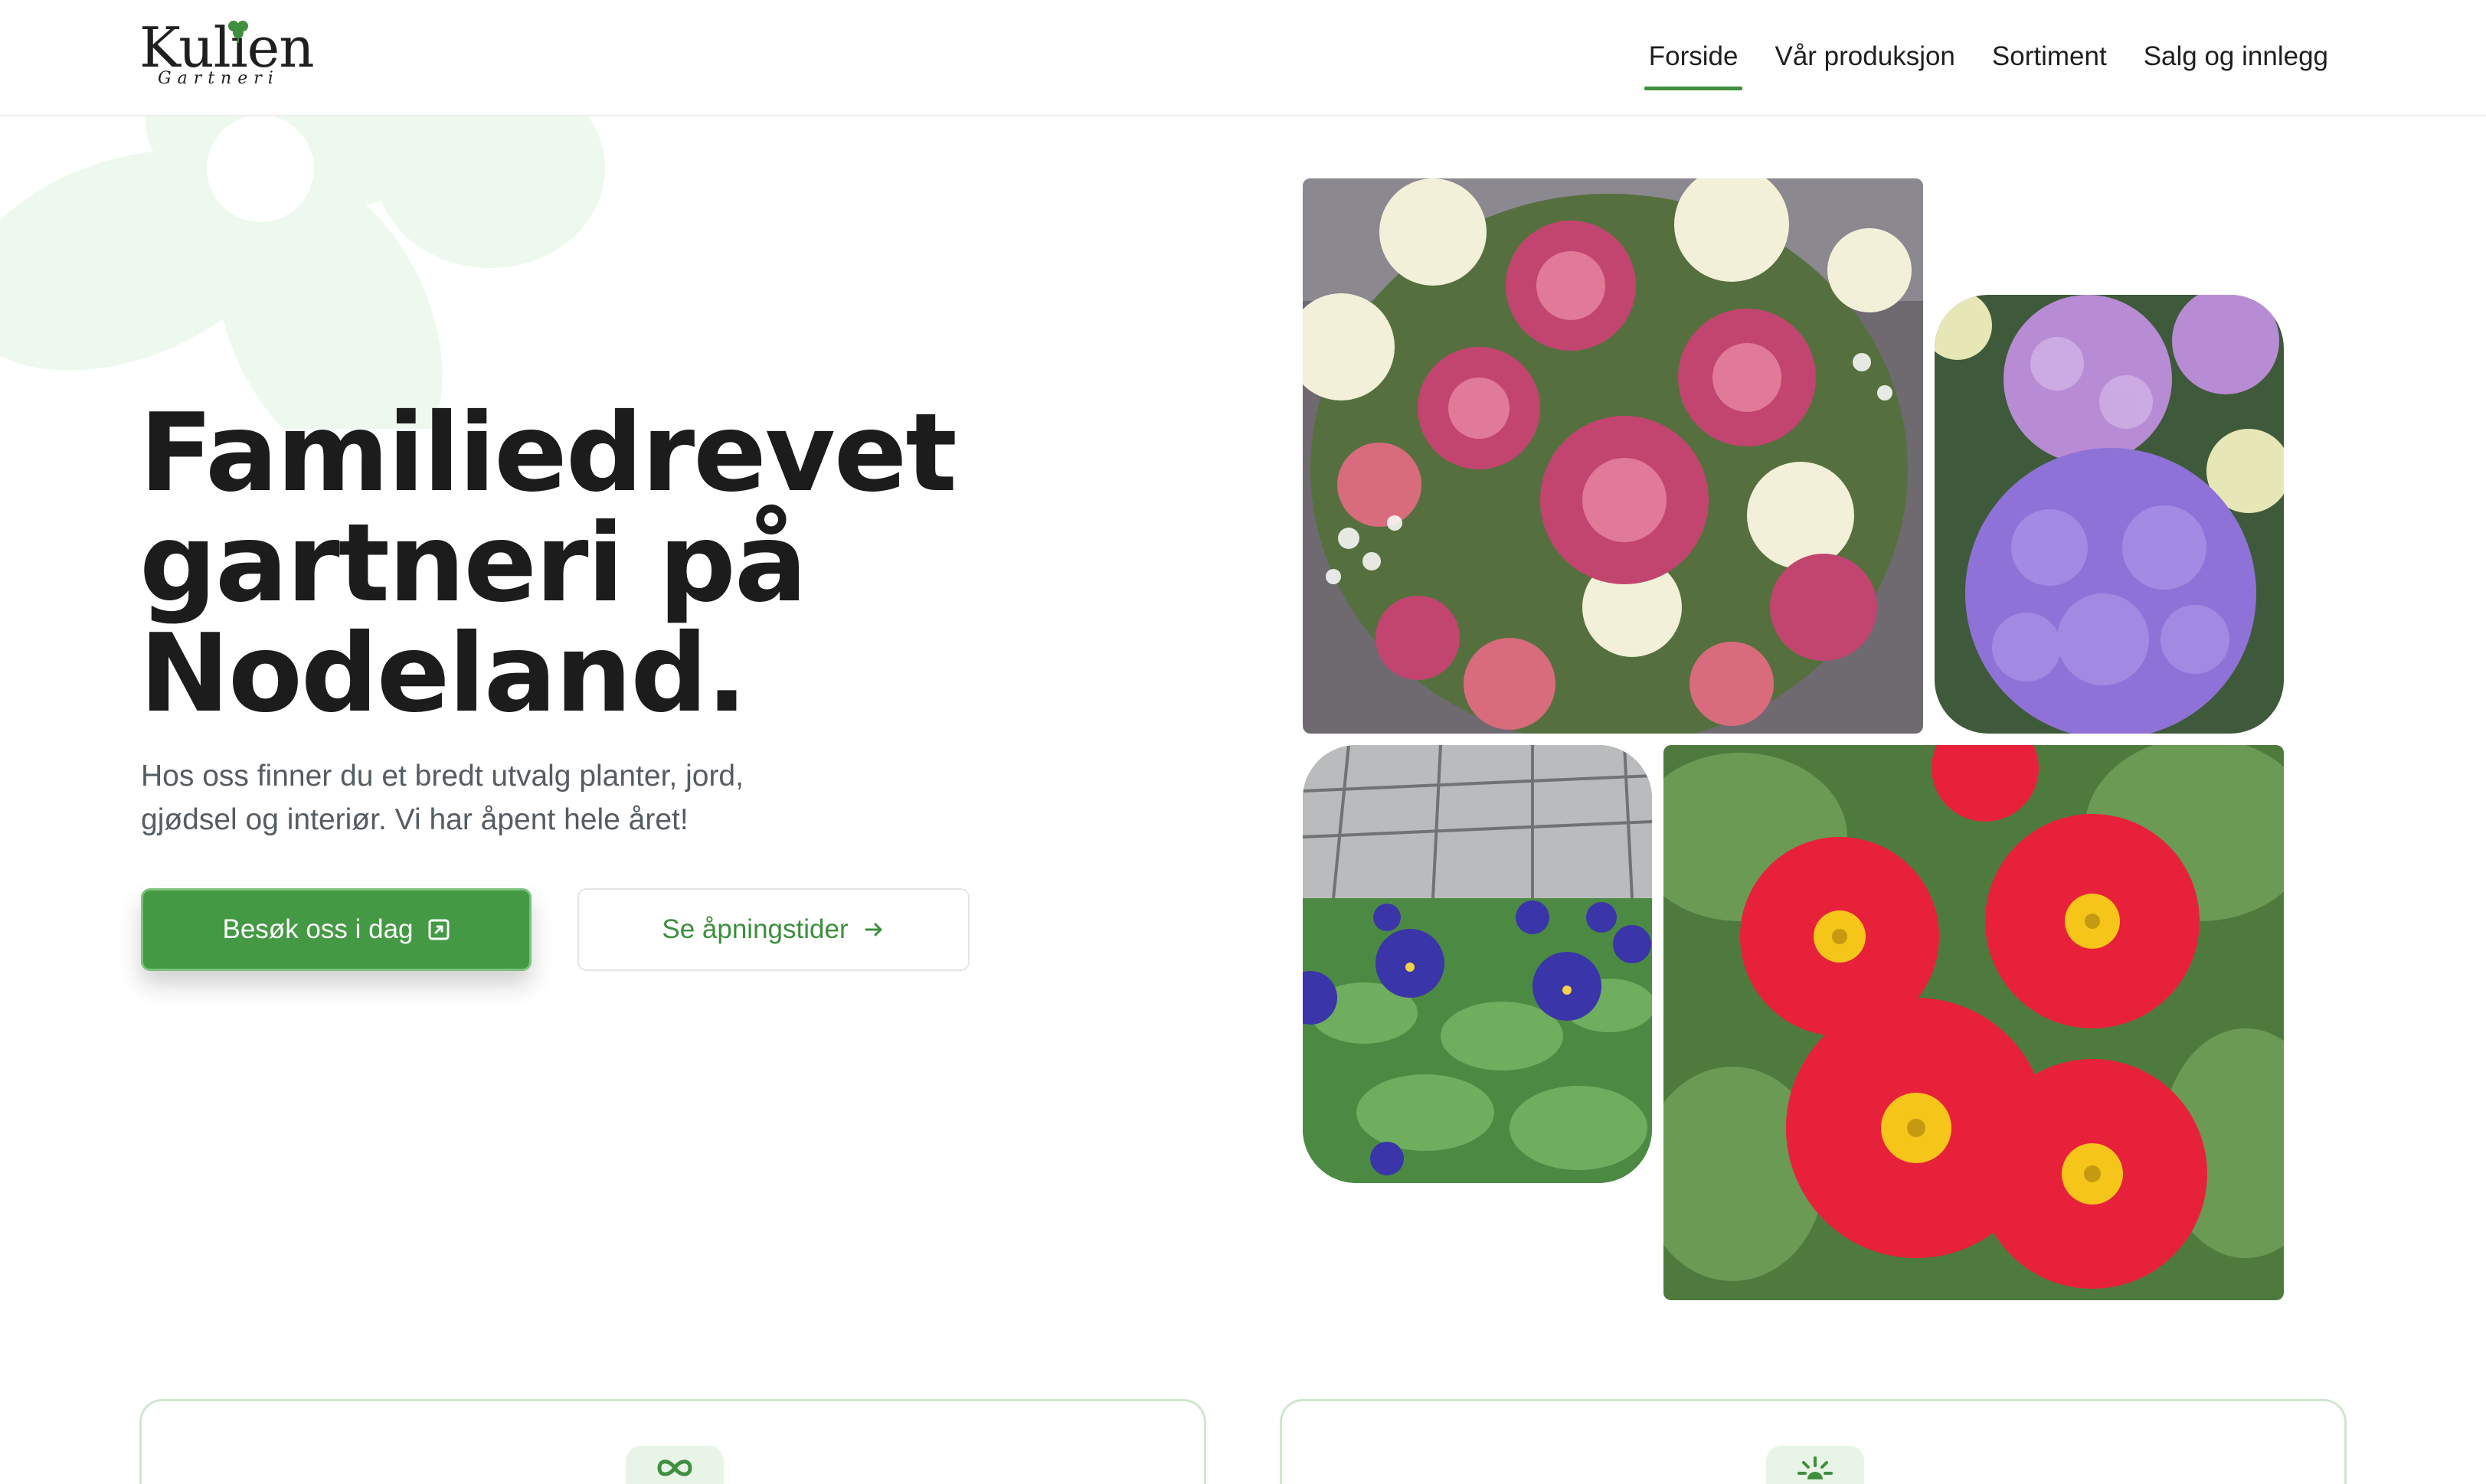 This screenshot has width=2486, height=1484. What do you see at coordinates (1864, 62) in the screenshot?
I see `nav-item-var-produksjon: Vår produksjon` at bounding box center [1864, 62].